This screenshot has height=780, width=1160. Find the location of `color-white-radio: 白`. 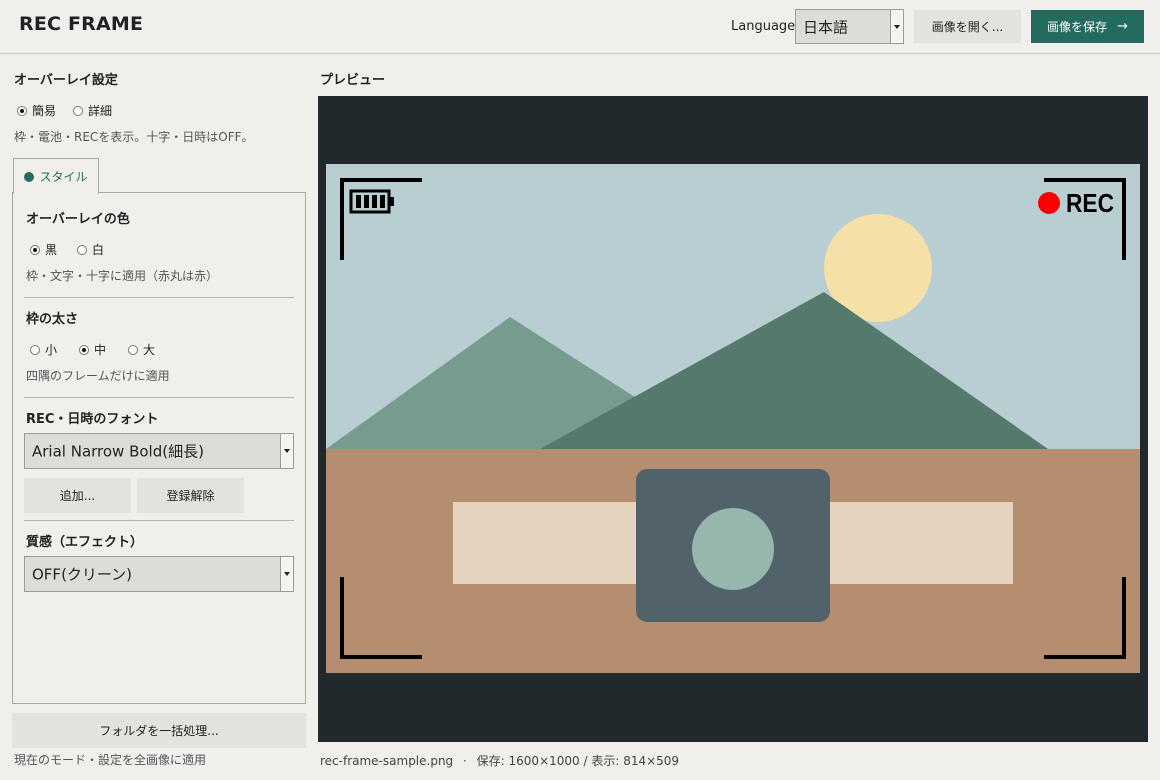

color-white-radio: 白 is located at coordinates (90, 249).